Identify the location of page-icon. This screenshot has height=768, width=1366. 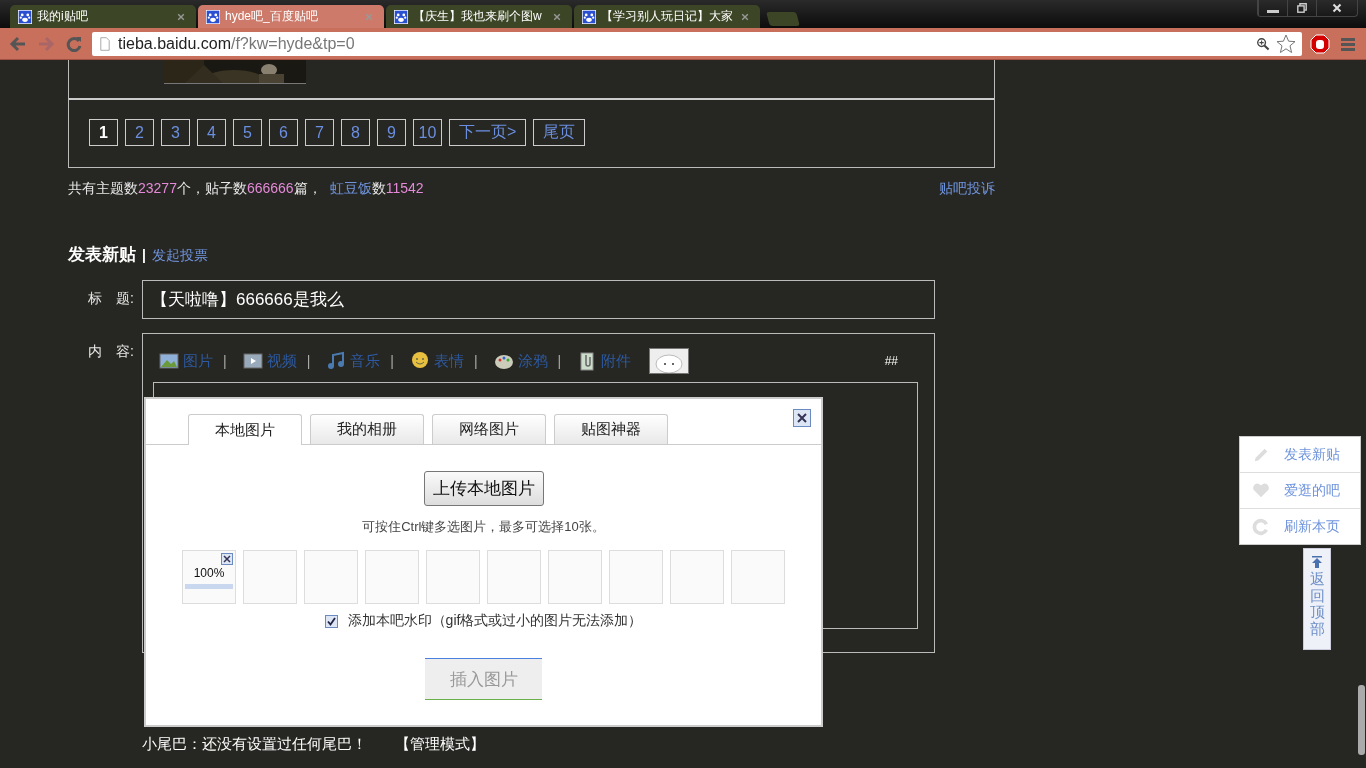
(105, 43).